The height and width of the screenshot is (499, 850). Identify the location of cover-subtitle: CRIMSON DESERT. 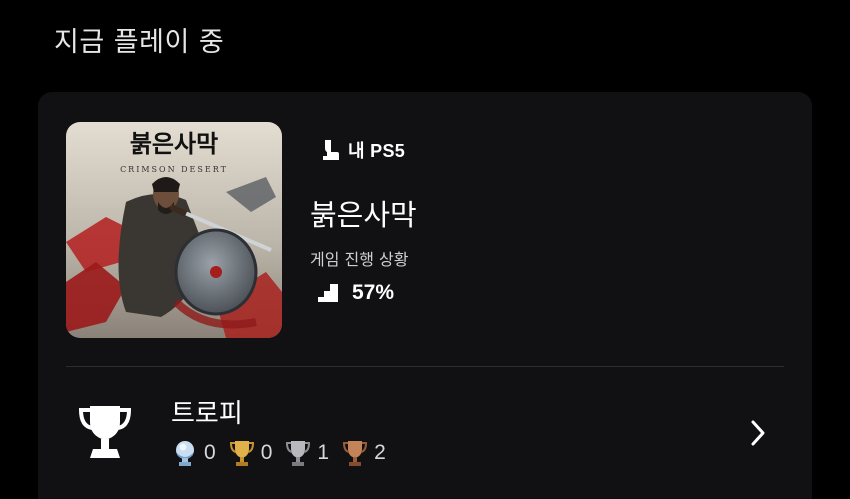
(174, 169).